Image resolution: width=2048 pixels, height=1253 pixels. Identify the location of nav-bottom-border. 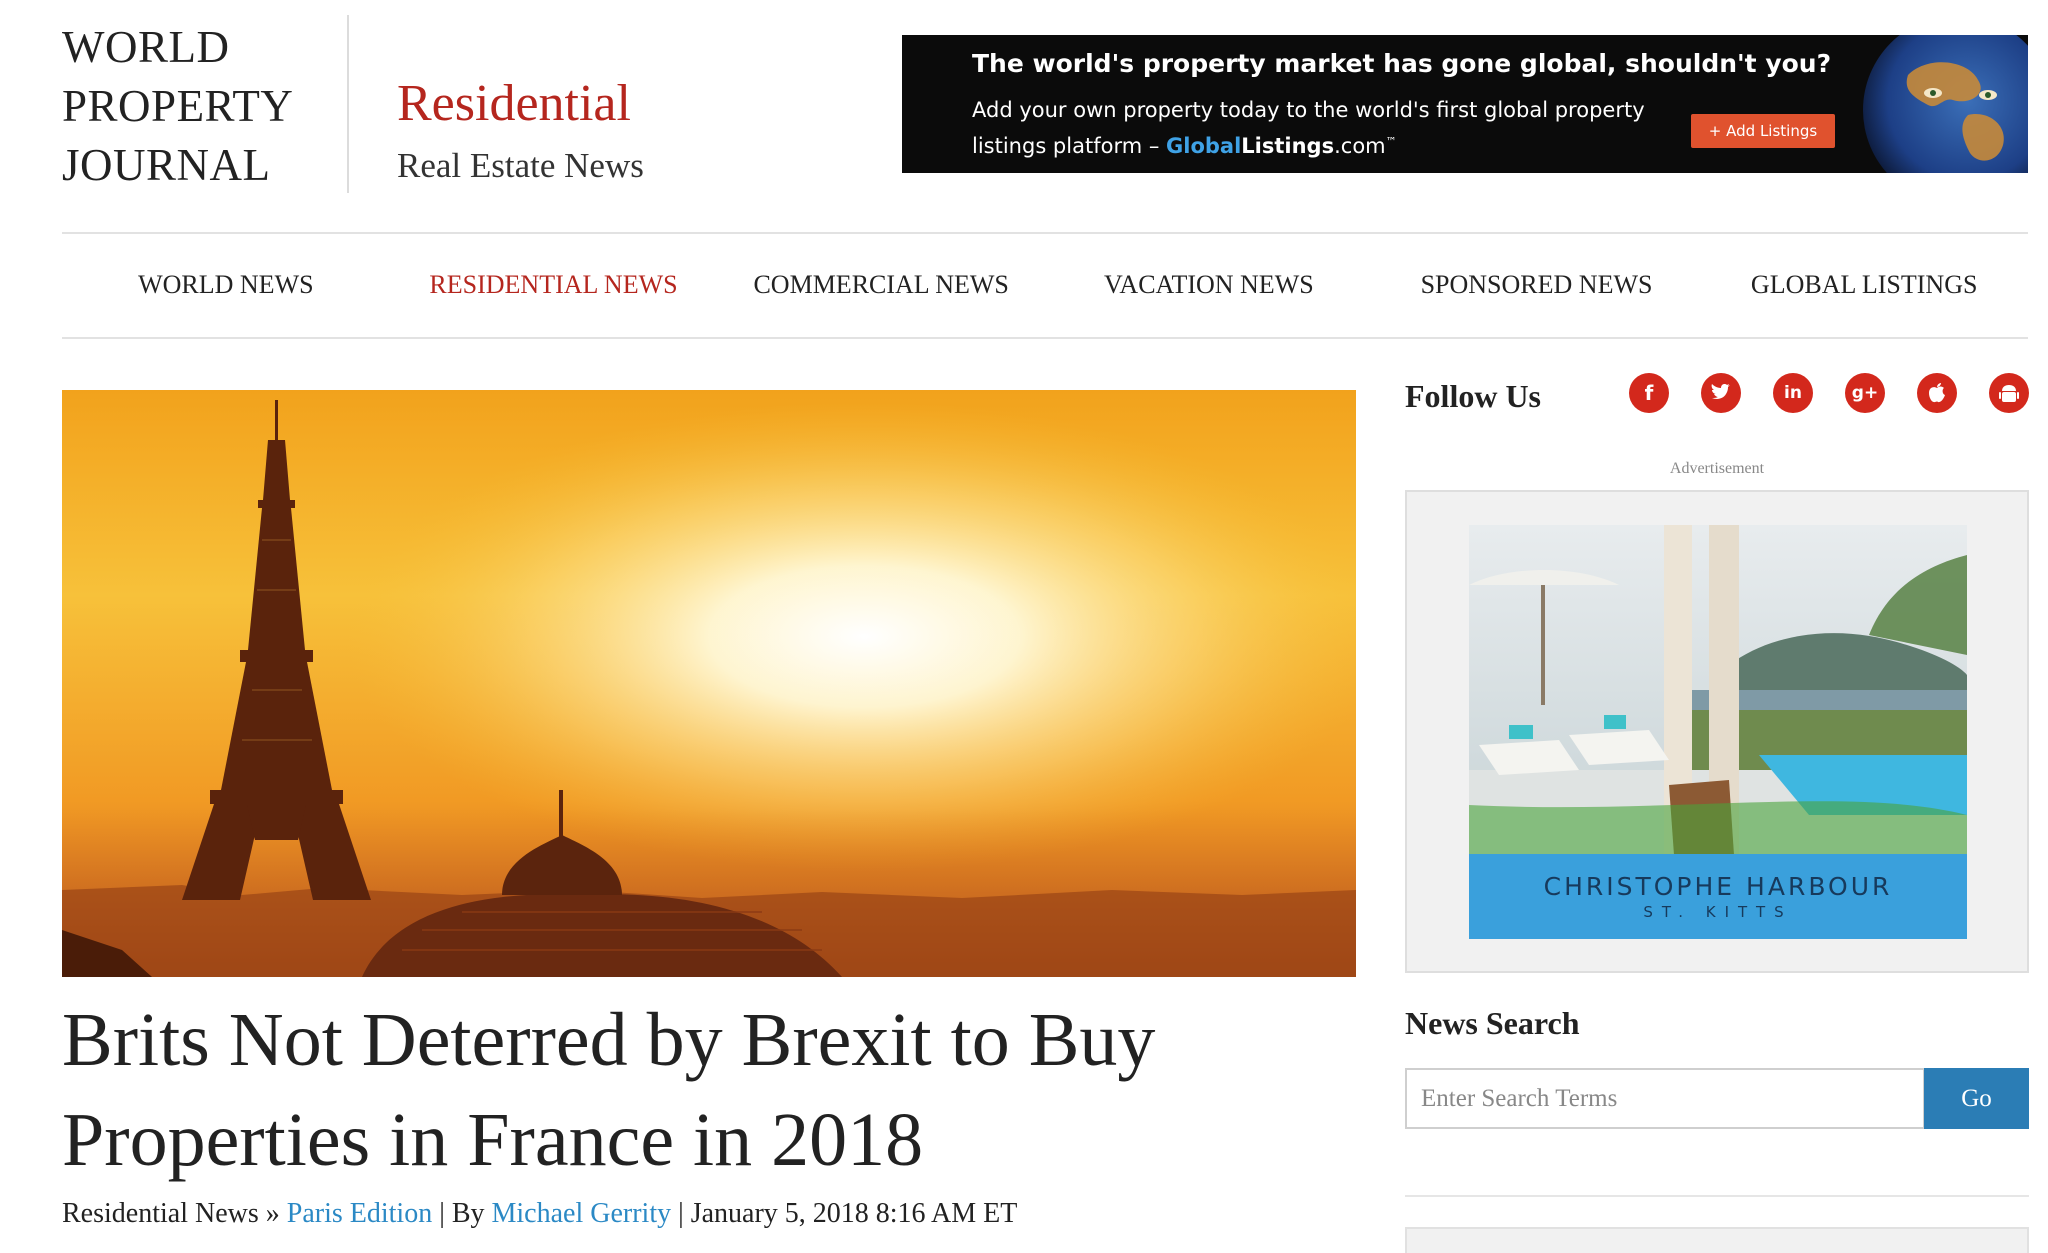
(1045, 338).